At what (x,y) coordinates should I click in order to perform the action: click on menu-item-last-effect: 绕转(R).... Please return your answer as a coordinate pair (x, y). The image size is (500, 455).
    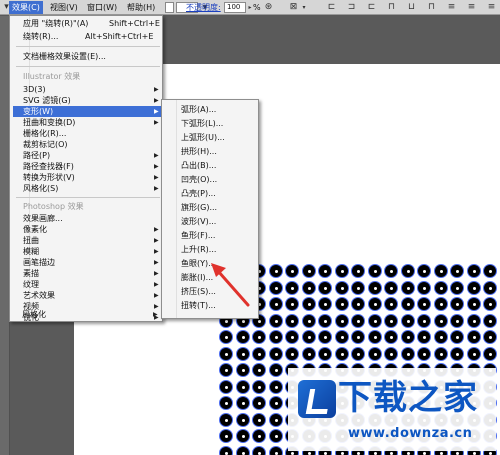
    Looking at the image, I should click on (40, 36).